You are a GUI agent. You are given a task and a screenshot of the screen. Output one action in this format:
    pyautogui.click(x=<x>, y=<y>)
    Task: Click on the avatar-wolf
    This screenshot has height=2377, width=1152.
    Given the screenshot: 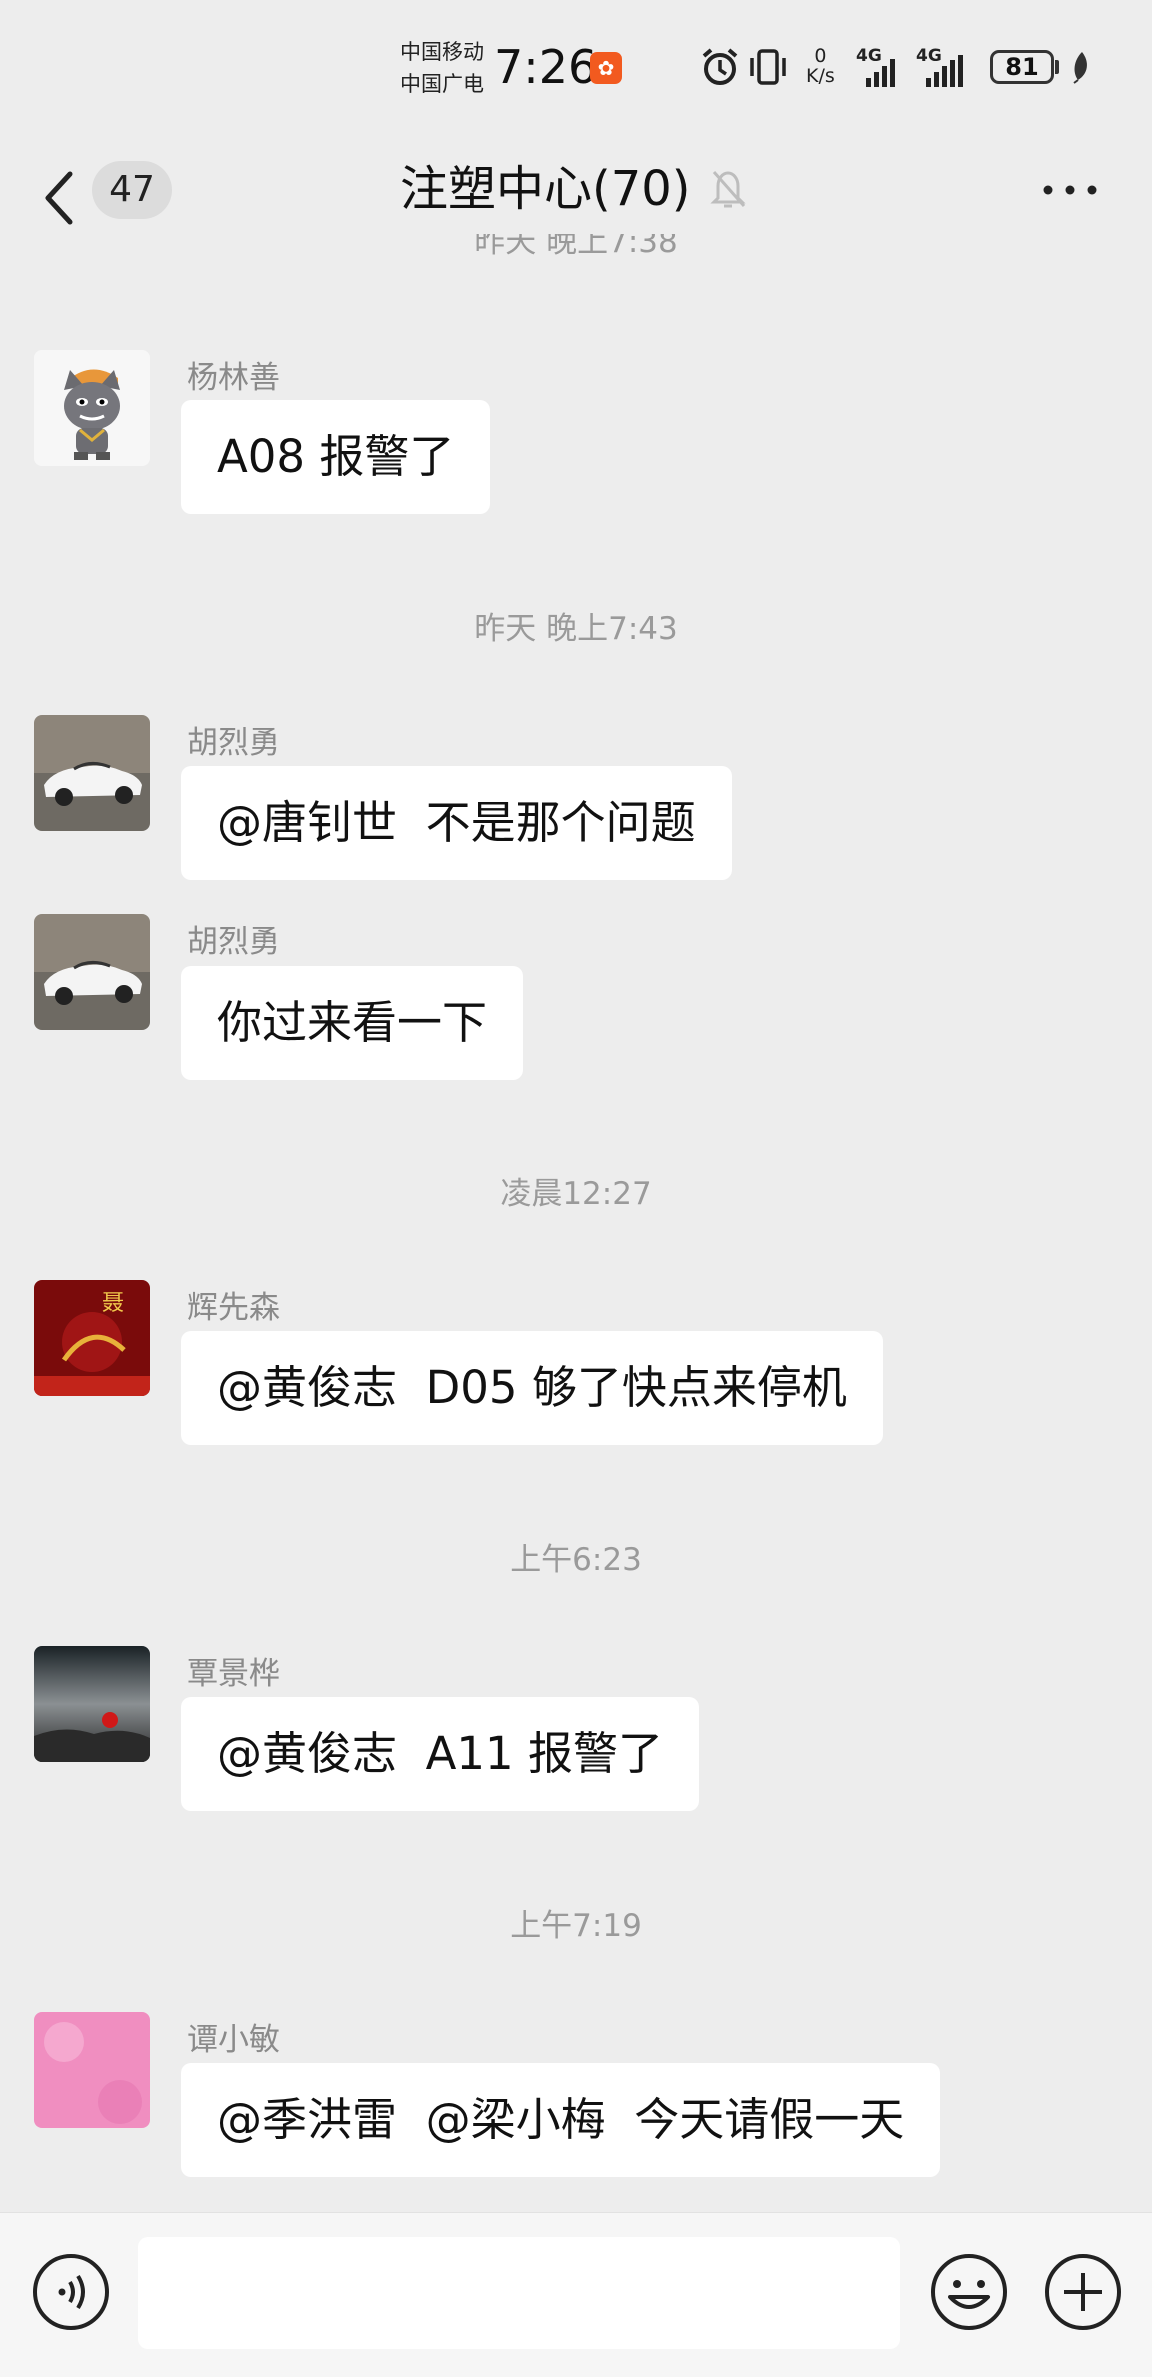 What is the action you would take?
    pyautogui.click(x=92, y=408)
    